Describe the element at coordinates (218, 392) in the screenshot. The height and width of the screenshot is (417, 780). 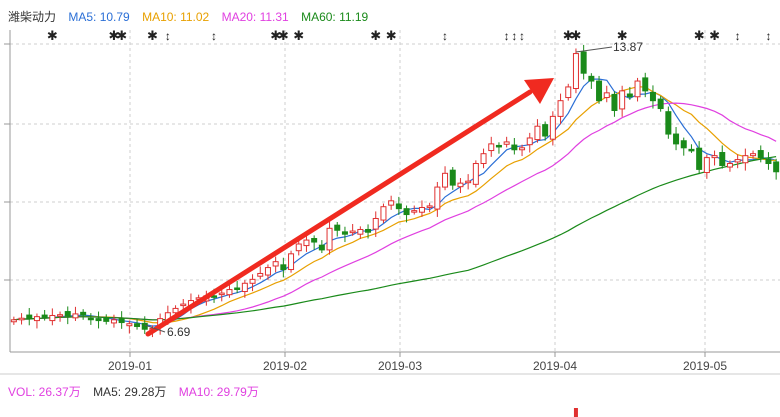
I see `vol-ma10-label: MA10: 29.79万` at that location.